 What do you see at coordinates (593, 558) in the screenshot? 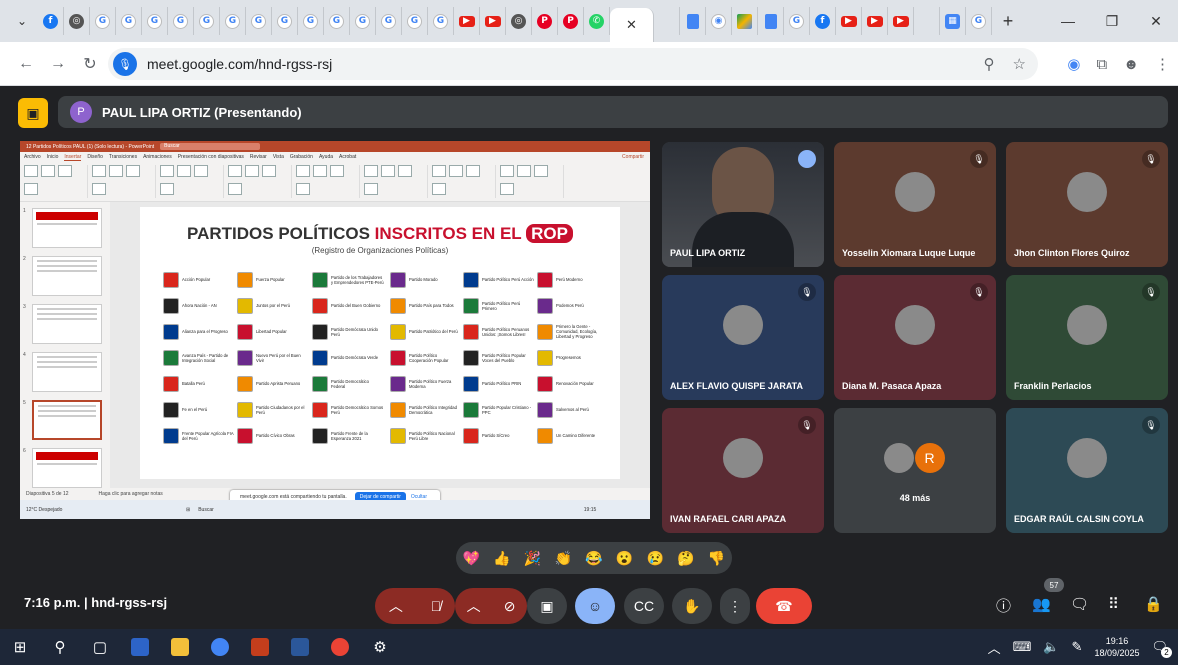
I see `reaction-emoji-button: 😂` at bounding box center [593, 558].